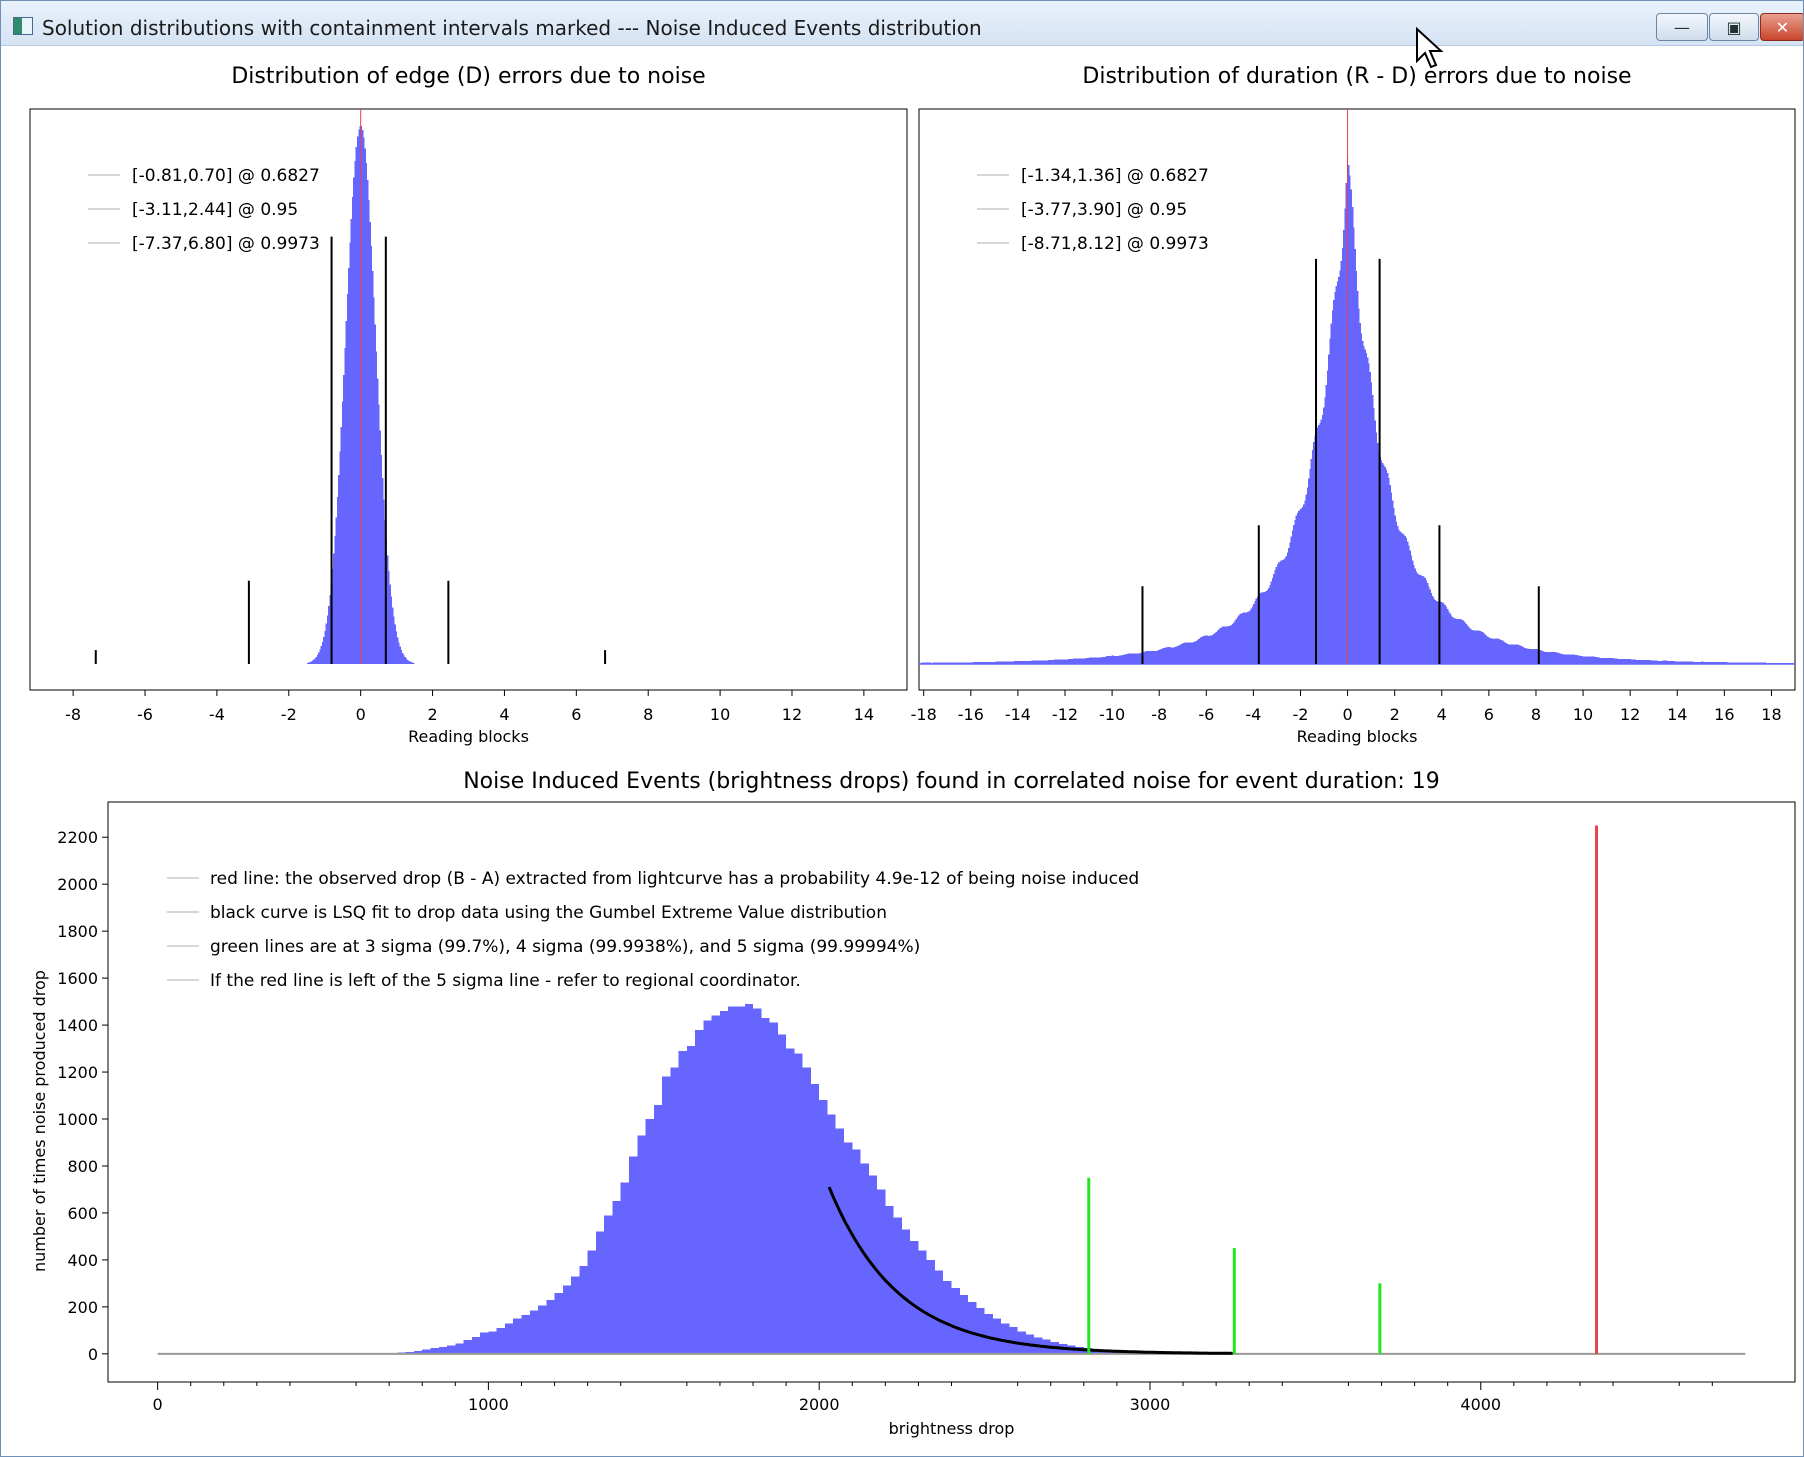  Describe the element at coordinates (77, 931) in the screenshot. I see `y-tick-label: 1800` at that location.